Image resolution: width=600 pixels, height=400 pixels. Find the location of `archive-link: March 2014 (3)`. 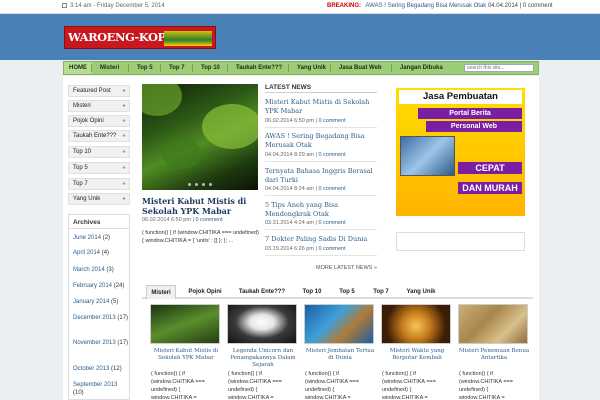

archive-link: March 2014 (3) is located at coordinates (101, 270).